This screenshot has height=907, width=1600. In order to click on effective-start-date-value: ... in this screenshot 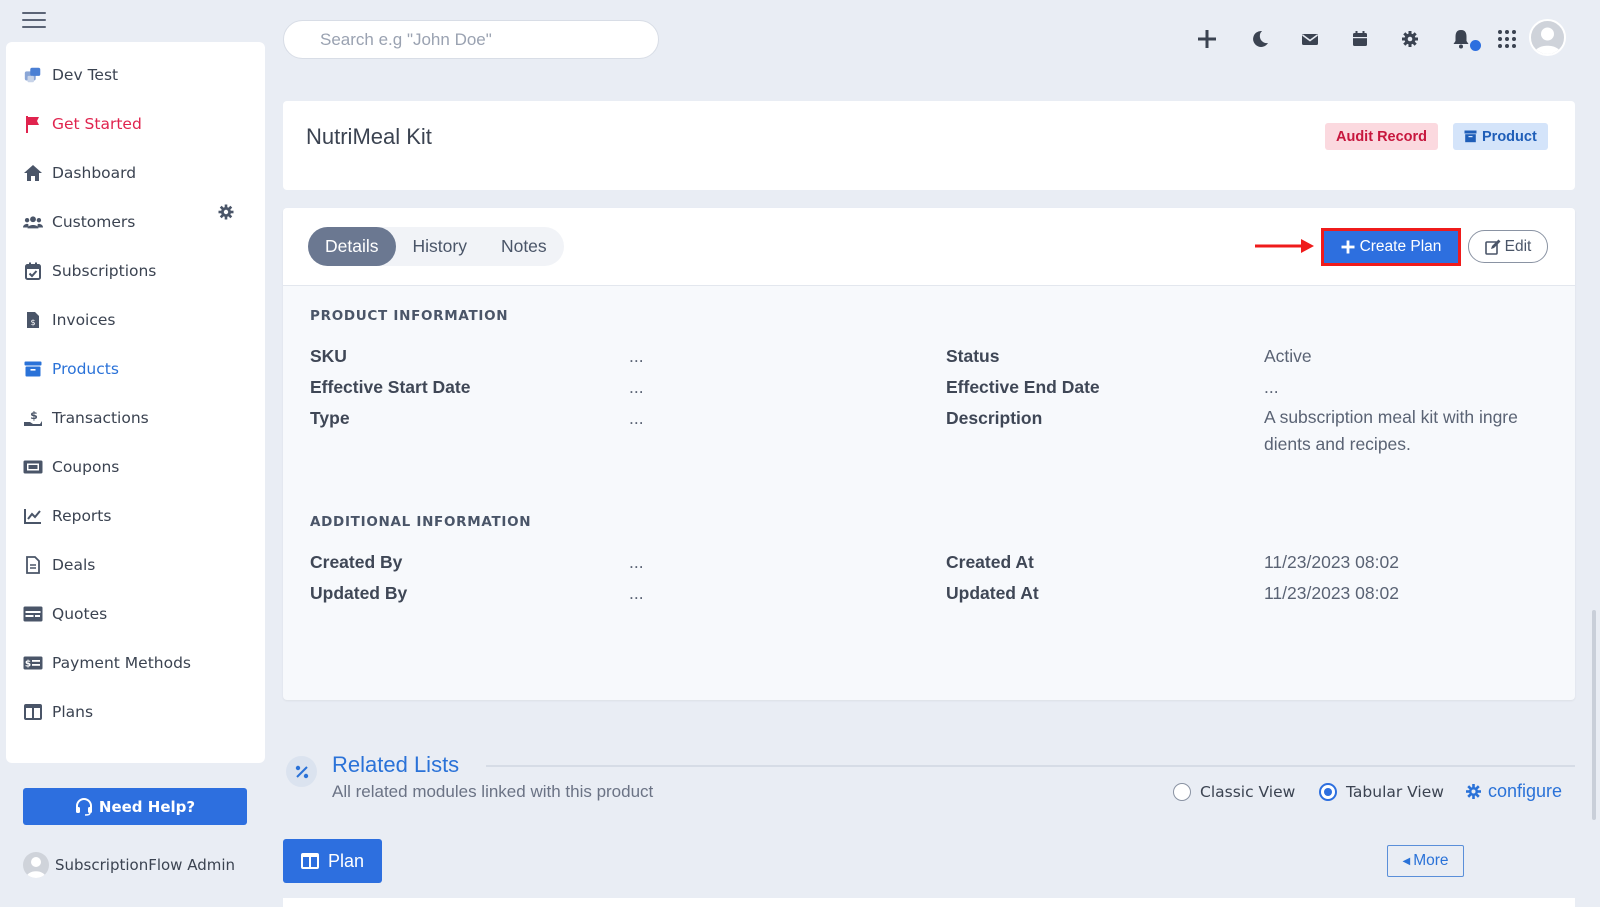, I will do `click(636, 387)`.